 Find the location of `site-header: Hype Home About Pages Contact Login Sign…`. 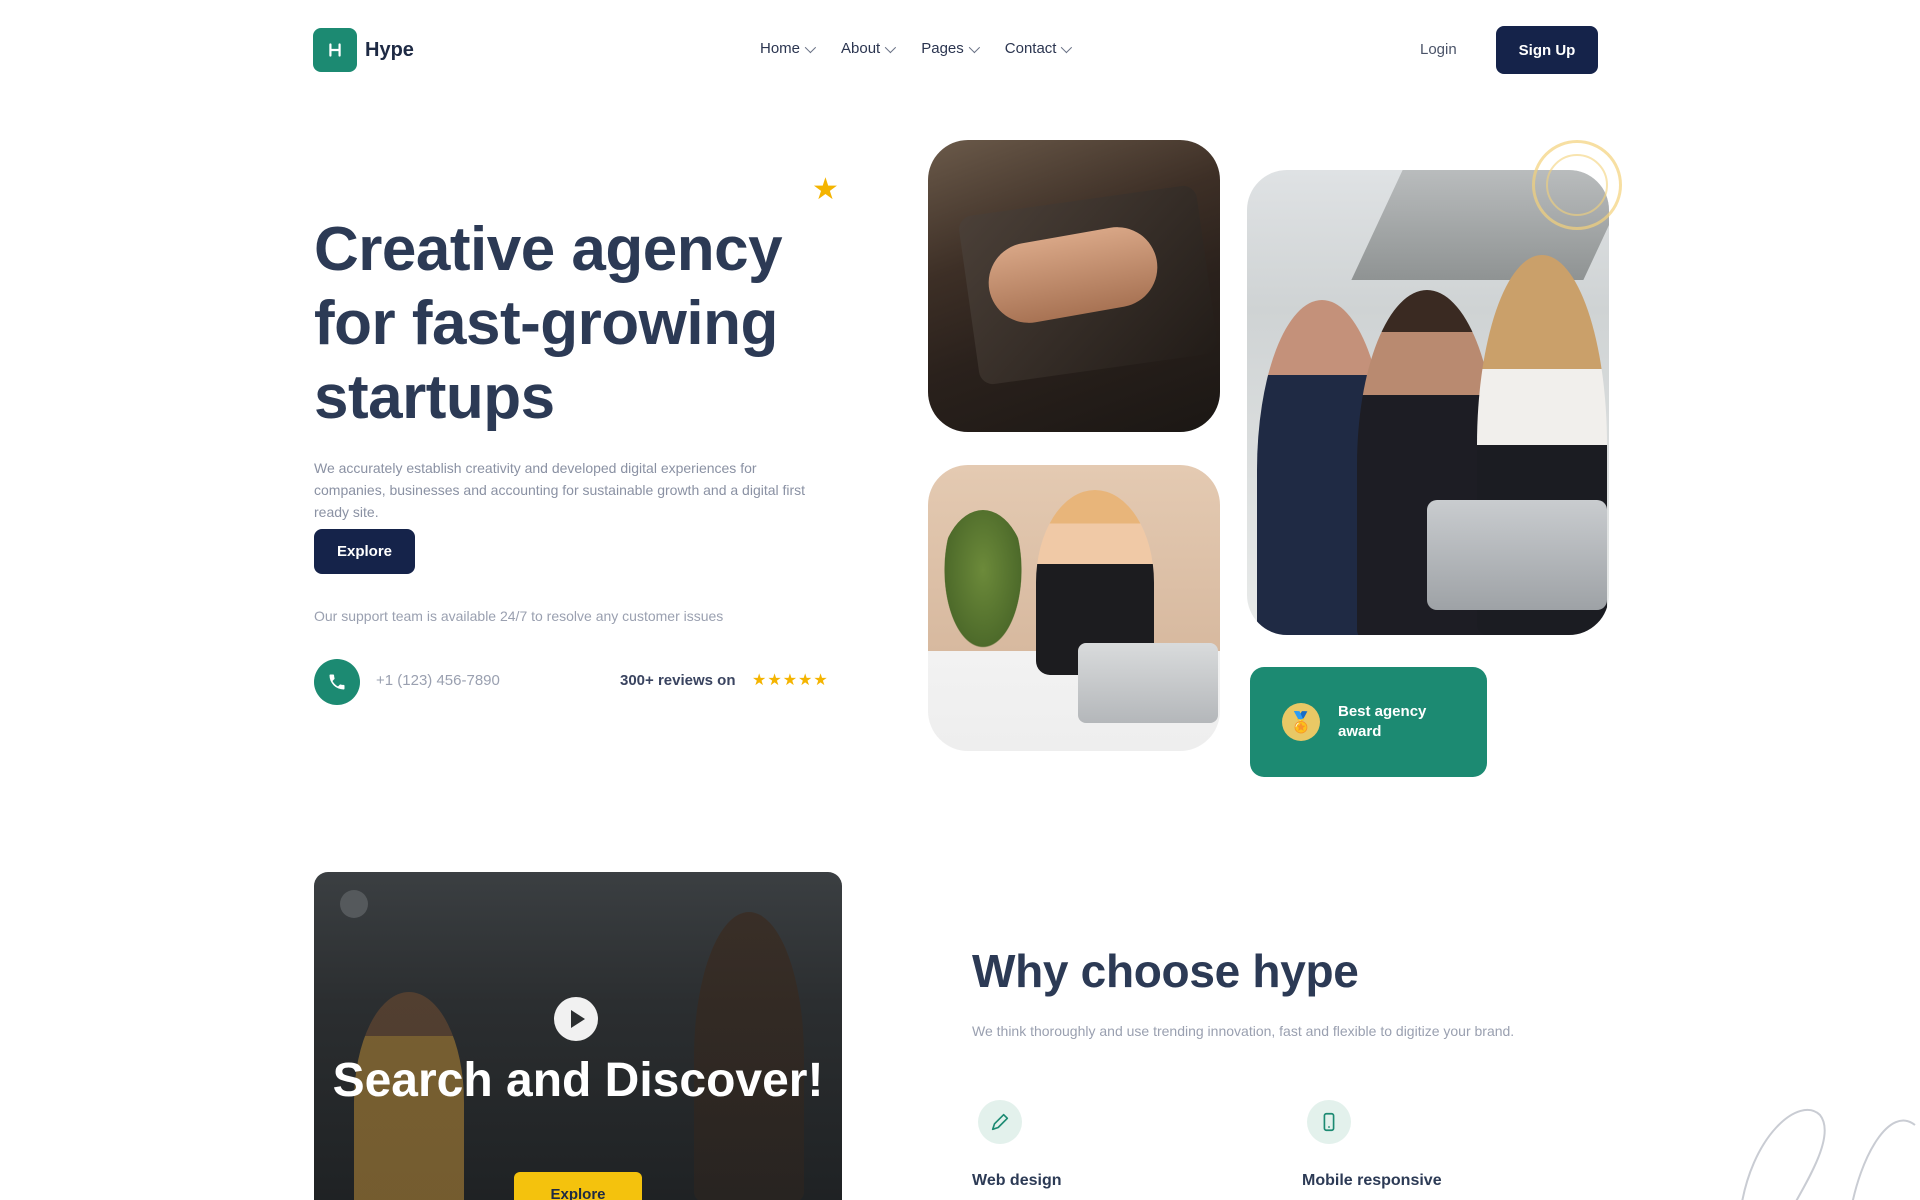

site-header: Hype Home About Pages Contact Login Sign… is located at coordinates (956, 51).